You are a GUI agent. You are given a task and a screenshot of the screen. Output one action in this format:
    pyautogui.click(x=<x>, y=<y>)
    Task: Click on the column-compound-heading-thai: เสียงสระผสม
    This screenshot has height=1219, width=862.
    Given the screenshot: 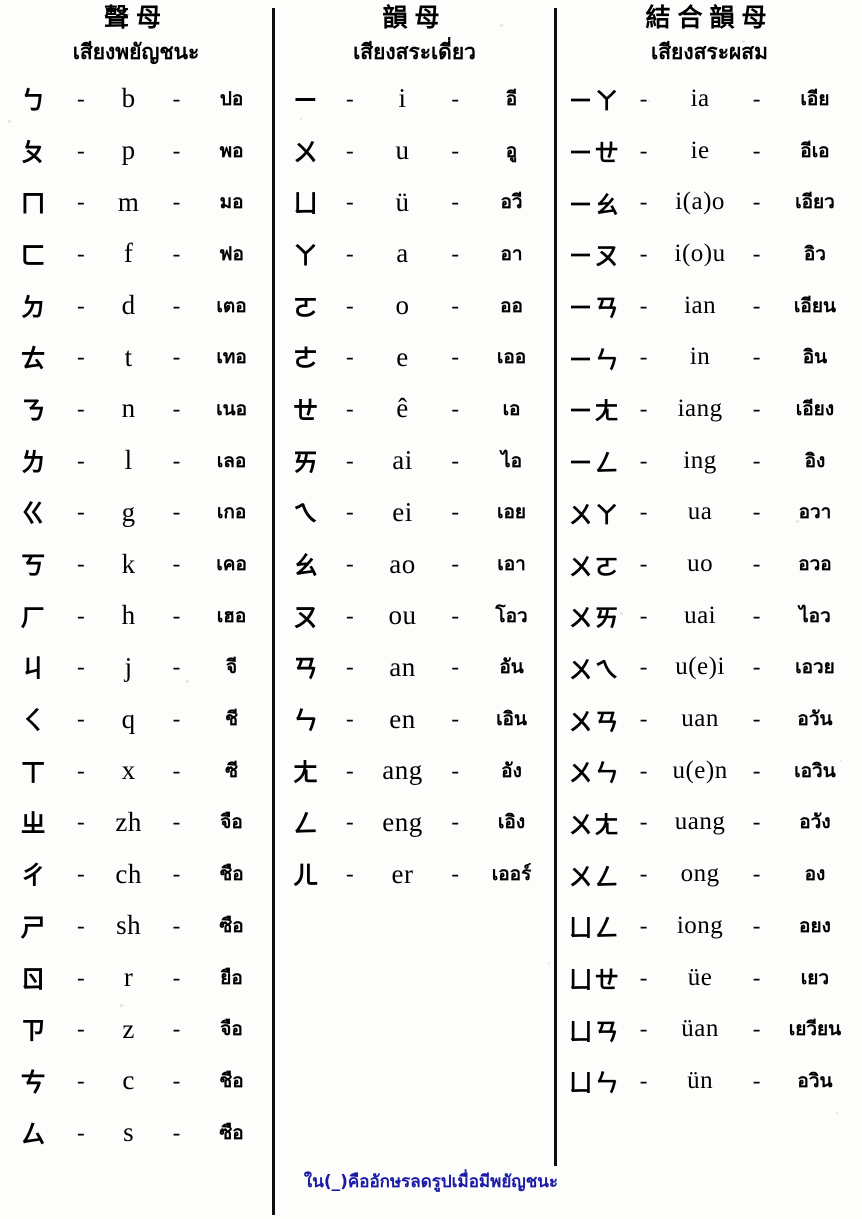 What is the action you would take?
    pyautogui.click(x=709, y=52)
    